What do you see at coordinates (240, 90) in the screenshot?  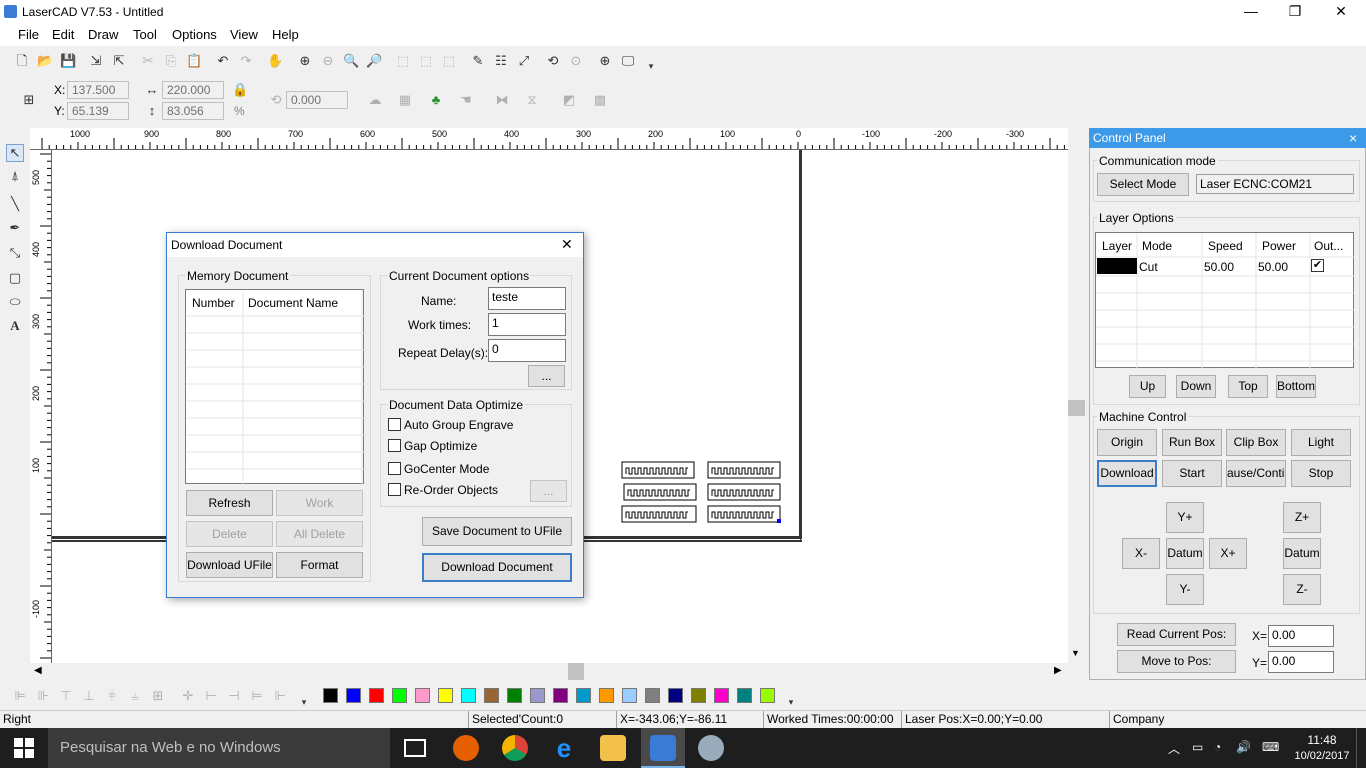 I see `lock-icon: 🔒` at bounding box center [240, 90].